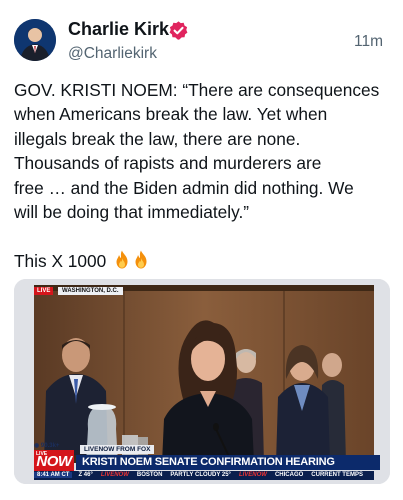 The image size is (403, 500). Describe the element at coordinates (200, 475) in the screenshot. I see `ticker-item: PARTLY CLOUDY 25°` at that location.